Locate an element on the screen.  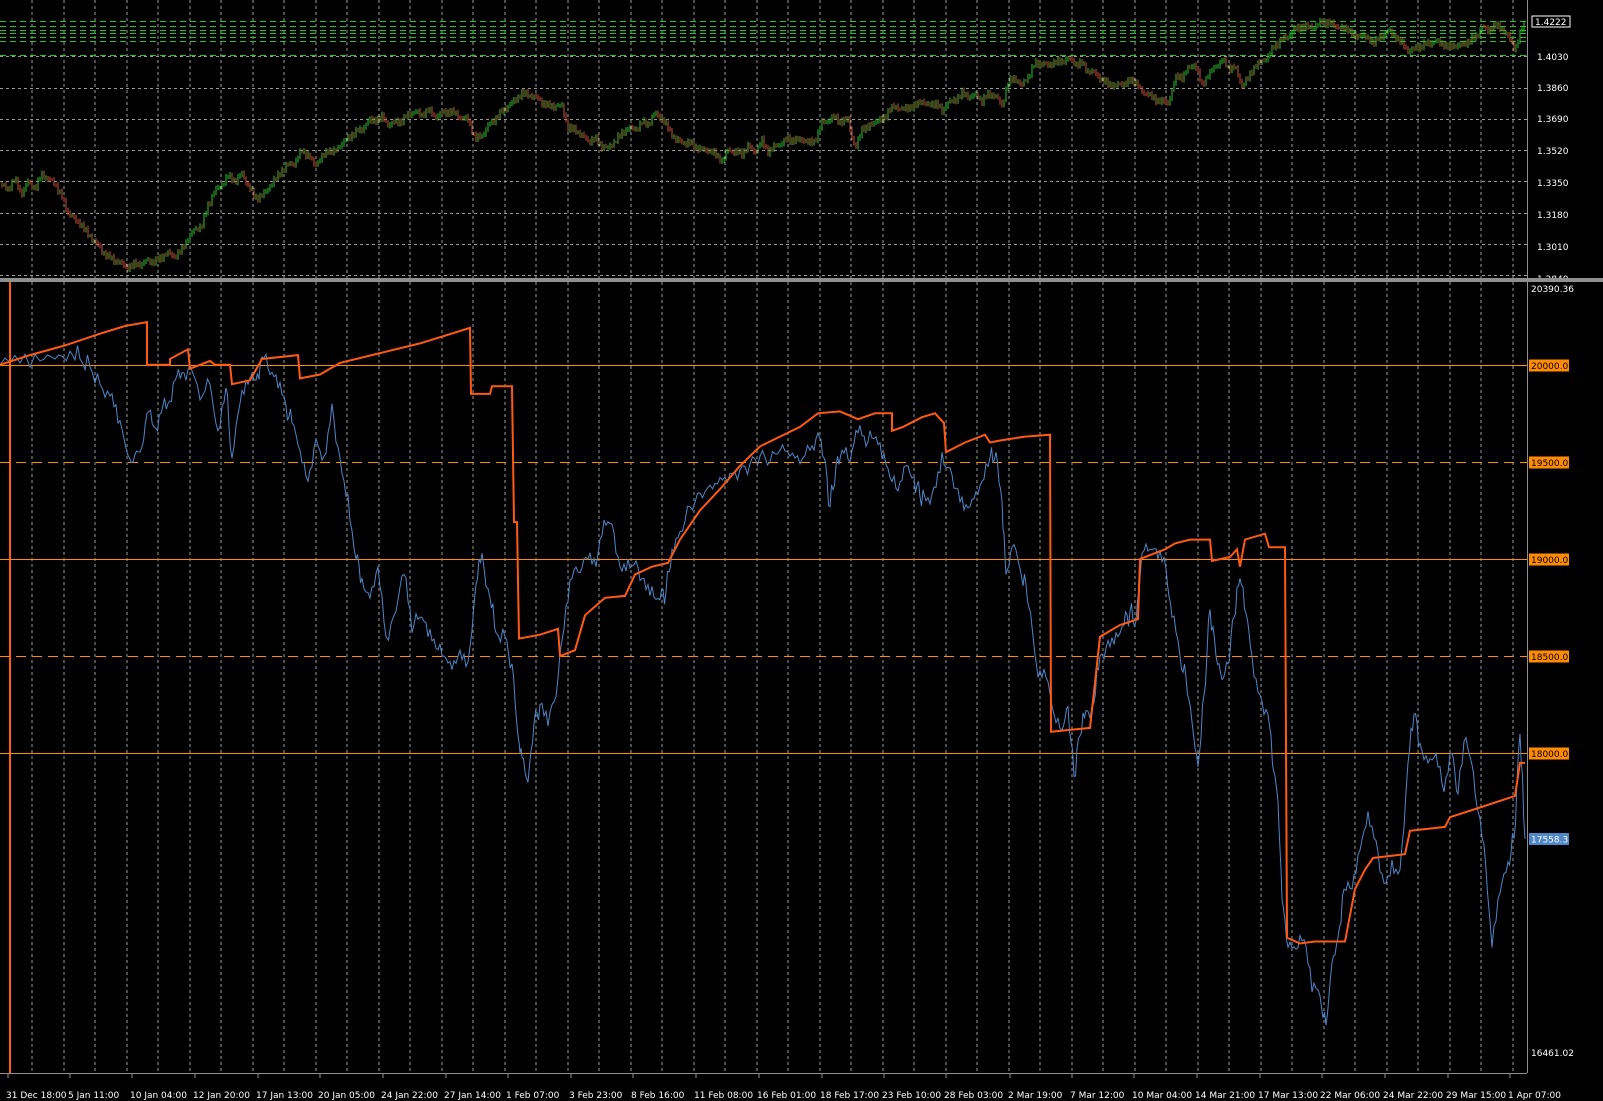
price-tick: 1.3010 is located at coordinates (1553, 248).